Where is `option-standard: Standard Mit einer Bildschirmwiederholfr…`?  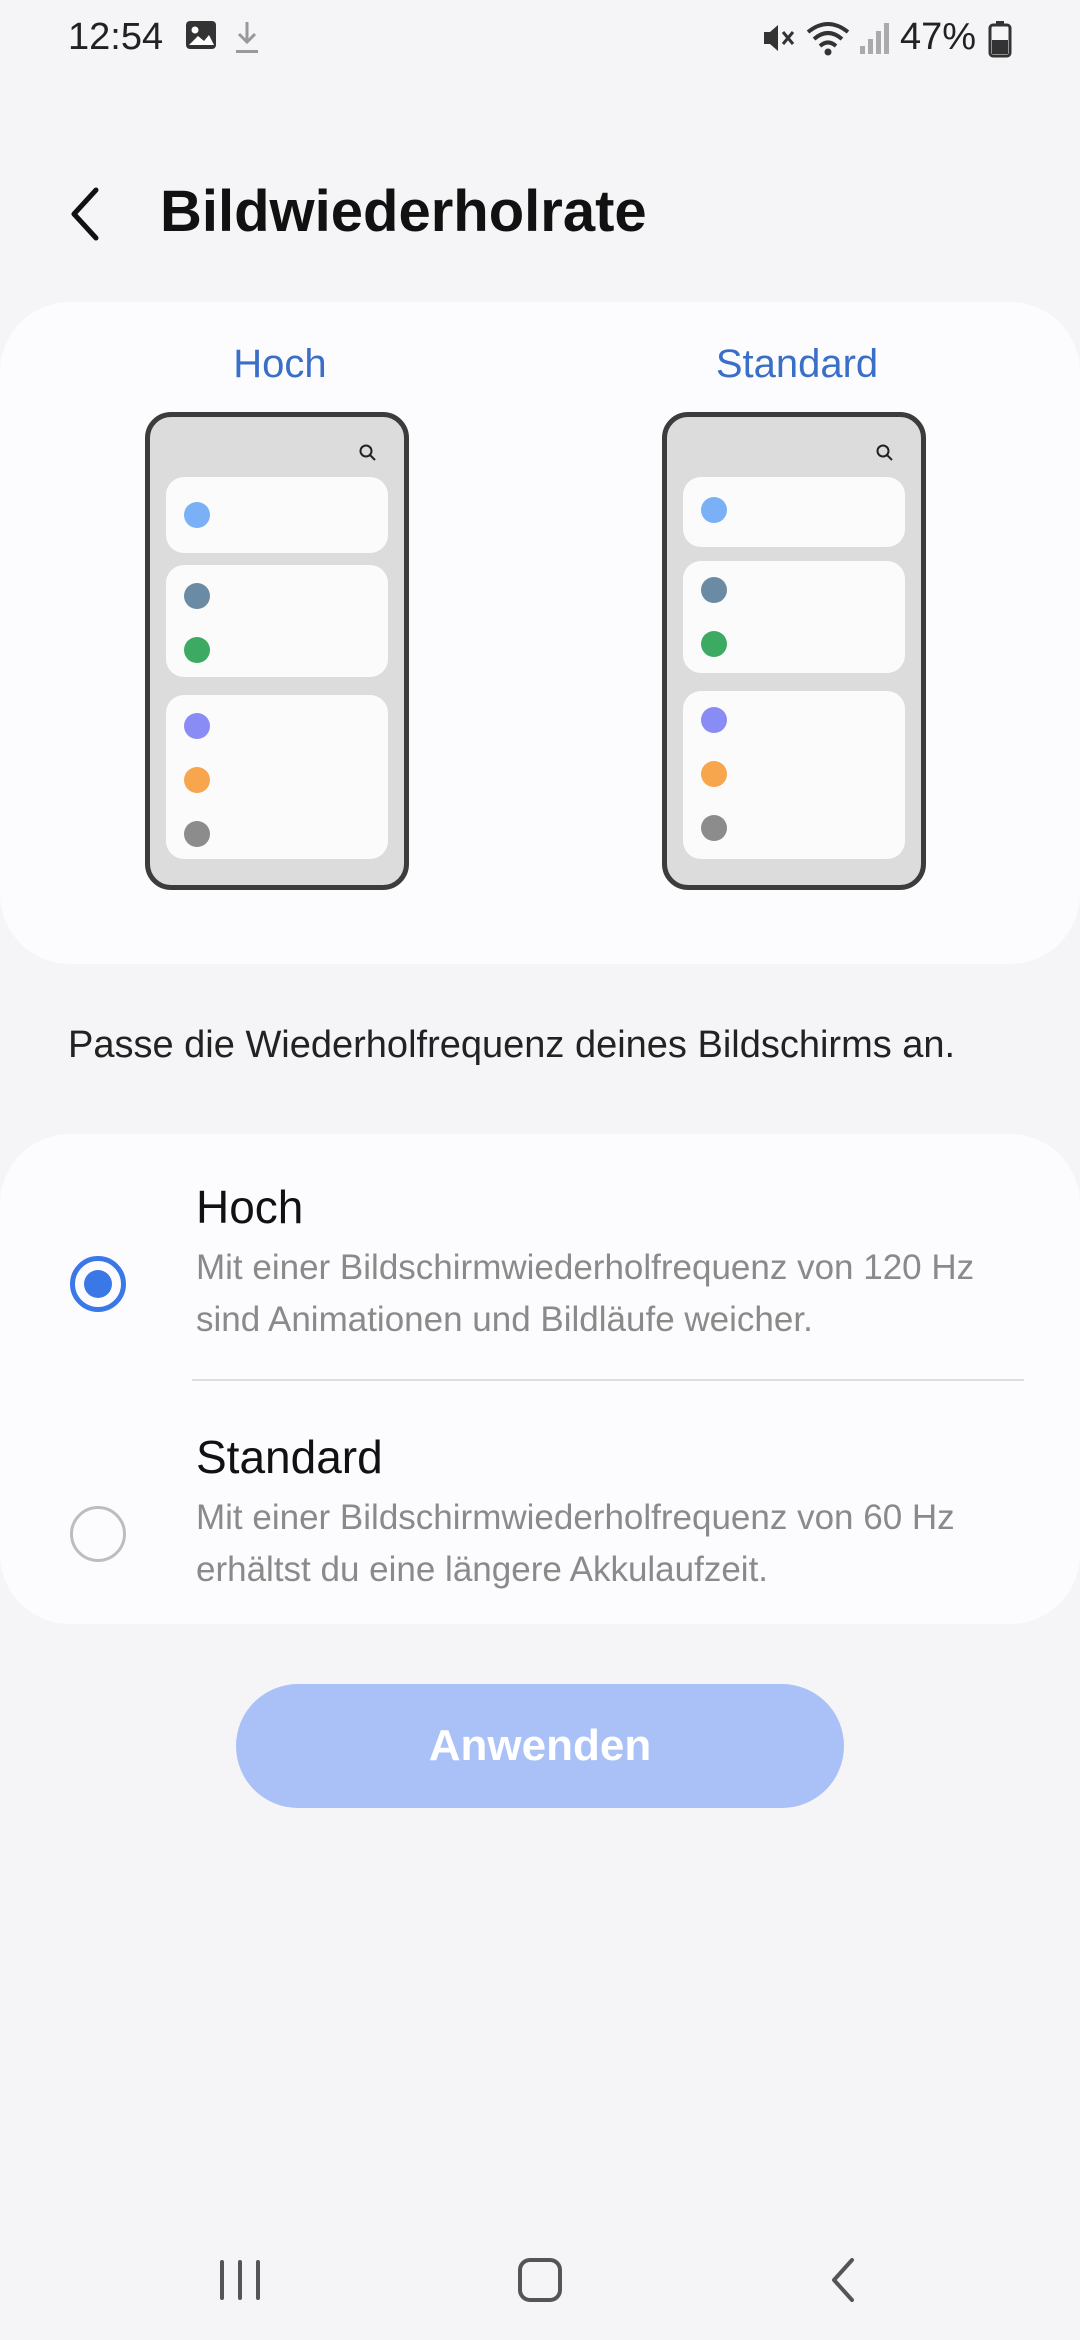
option-standard: Standard Mit einer Bildschirmwiederholfr… is located at coordinates (540, 1525).